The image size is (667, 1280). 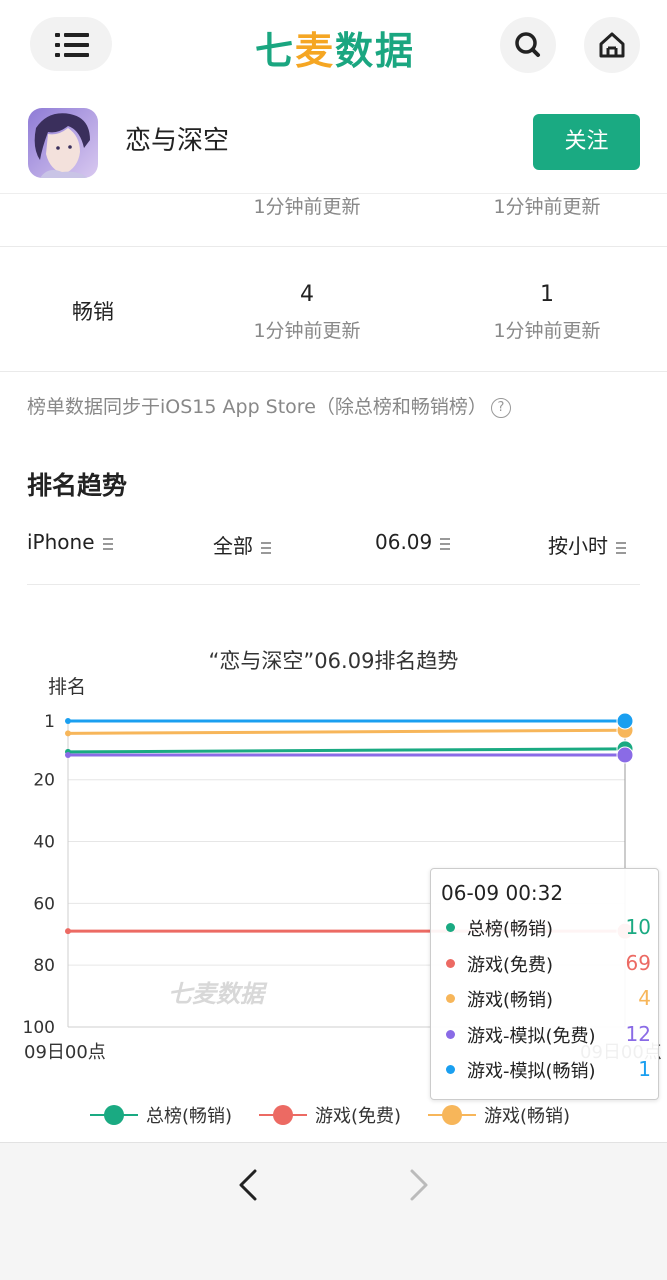 What do you see at coordinates (644, 1069) in the screenshot?
I see `tooltip-series-value: 1` at bounding box center [644, 1069].